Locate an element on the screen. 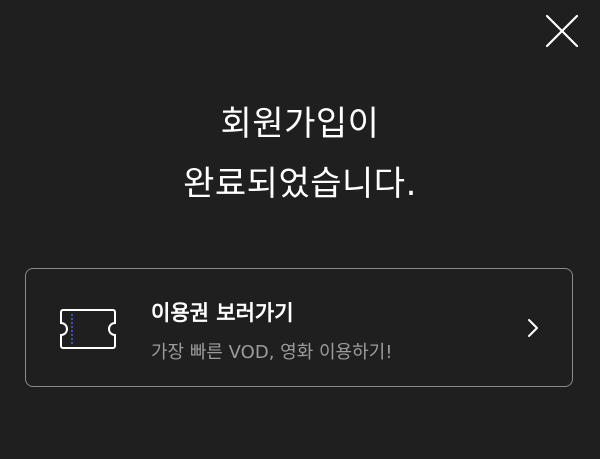 The width and height of the screenshot is (600, 459). close-button is located at coordinates (562, 31).